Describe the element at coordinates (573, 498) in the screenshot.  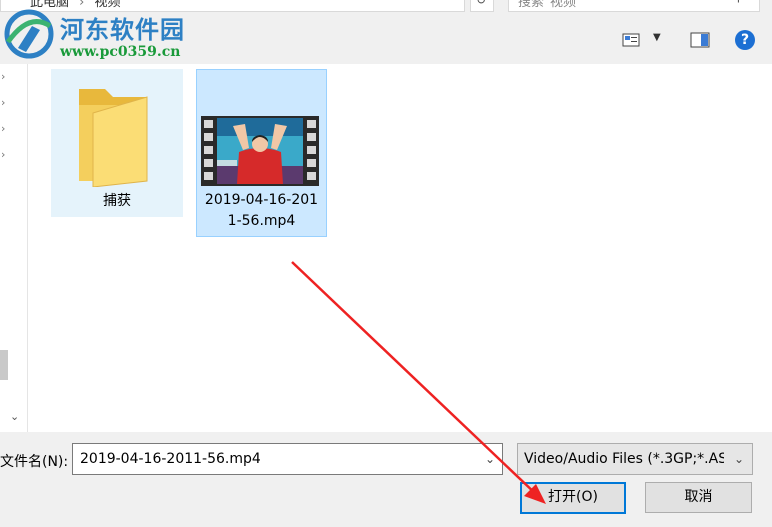
I see `open-button: 打开(O)` at that location.